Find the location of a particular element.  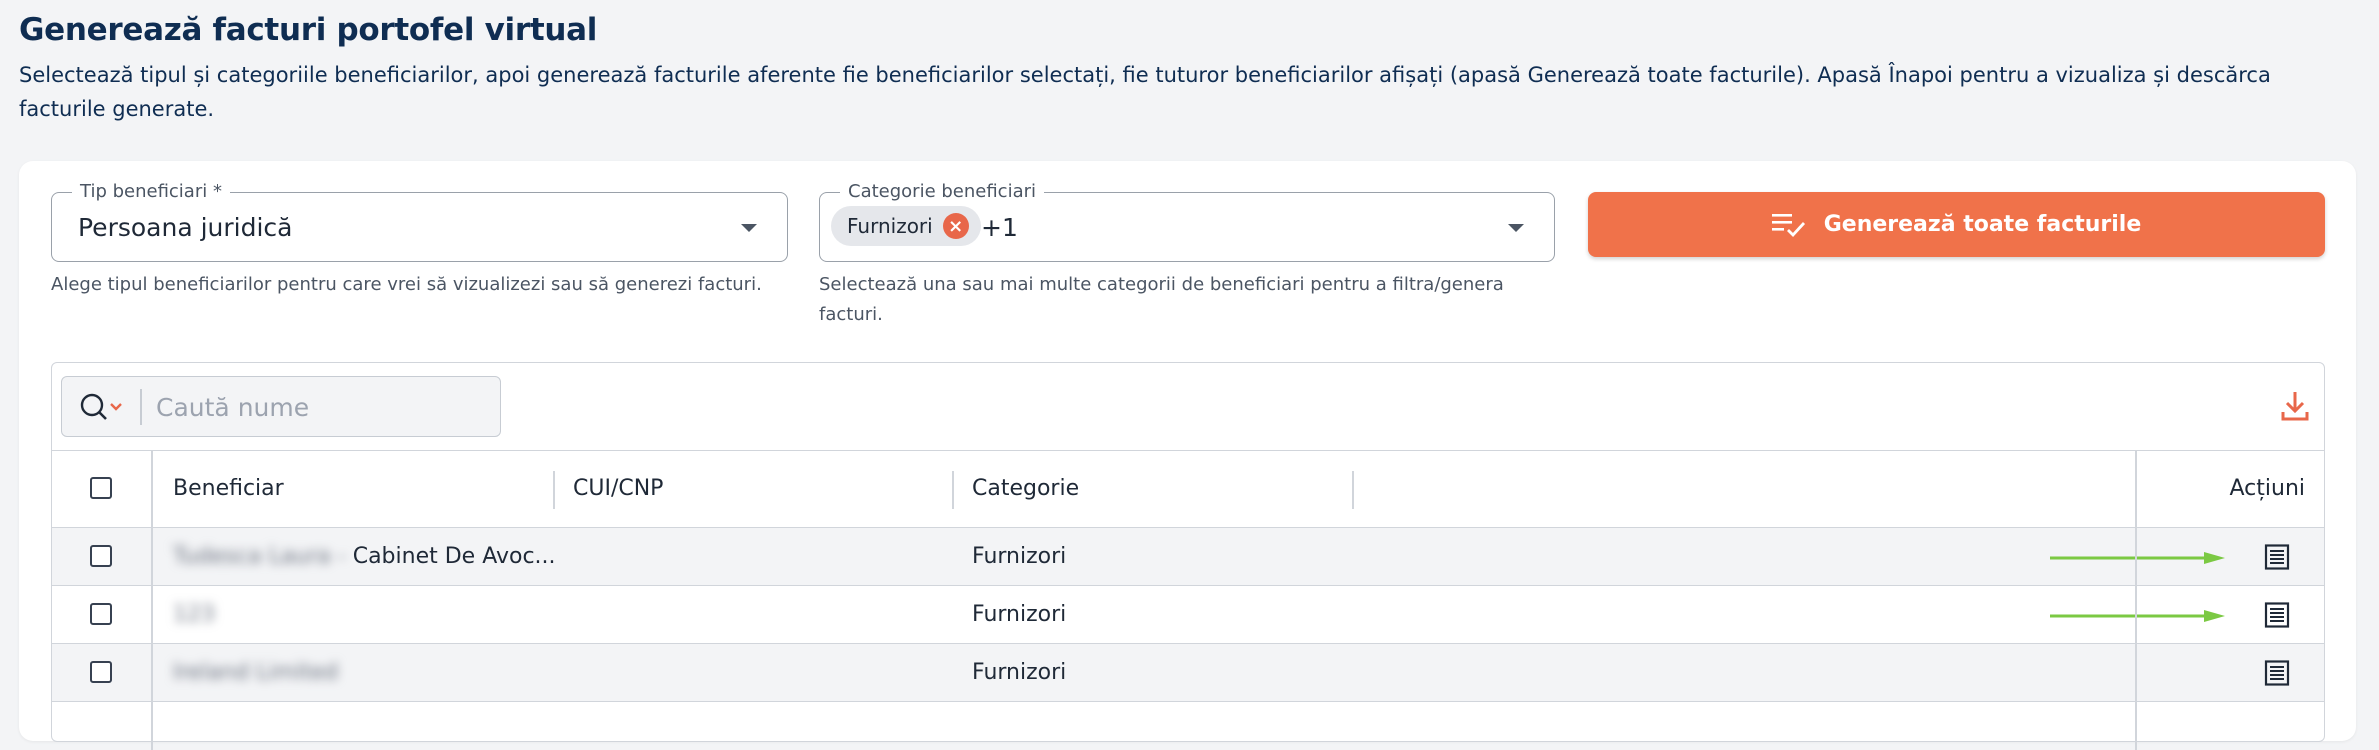

table-header: Beneficiar CUI/CNP Categorie Acțiuni is located at coordinates (1188, 489).